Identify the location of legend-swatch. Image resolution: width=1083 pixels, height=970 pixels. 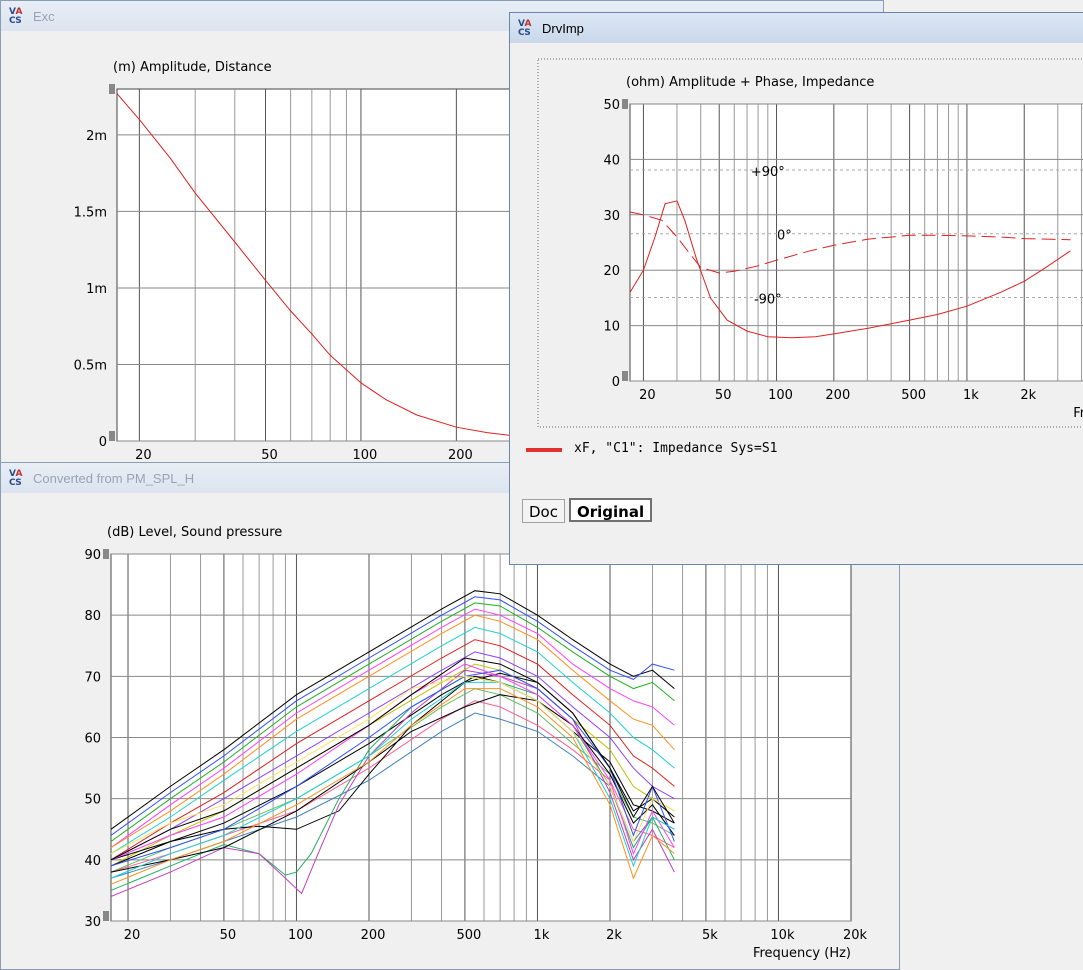
(544, 450).